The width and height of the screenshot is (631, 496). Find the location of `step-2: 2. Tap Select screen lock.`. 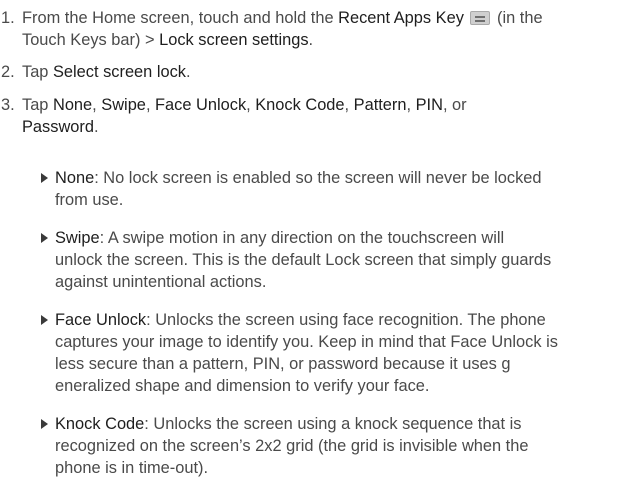

step-2: 2. Tap Select screen lock. is located at coordinates (96, 72).